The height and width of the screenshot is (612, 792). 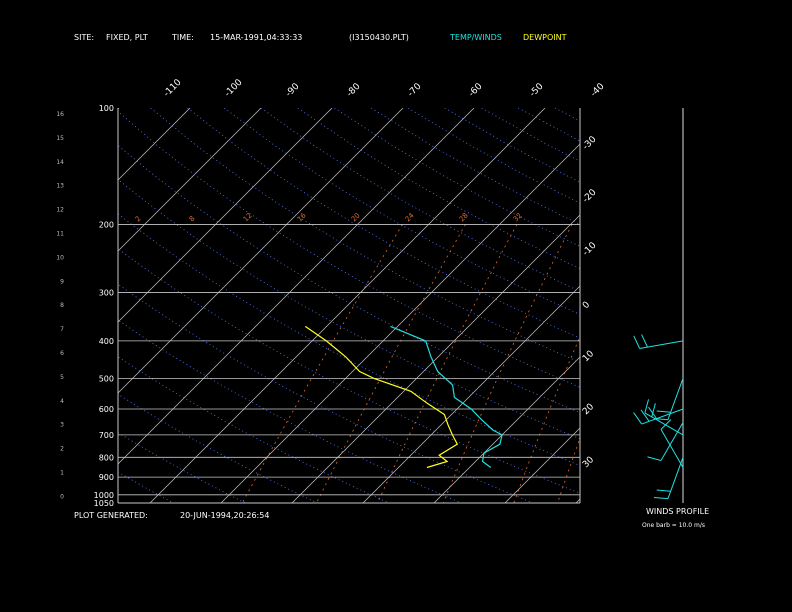 I want to click on right-temp-label: -10, so click(x=590, y=249).